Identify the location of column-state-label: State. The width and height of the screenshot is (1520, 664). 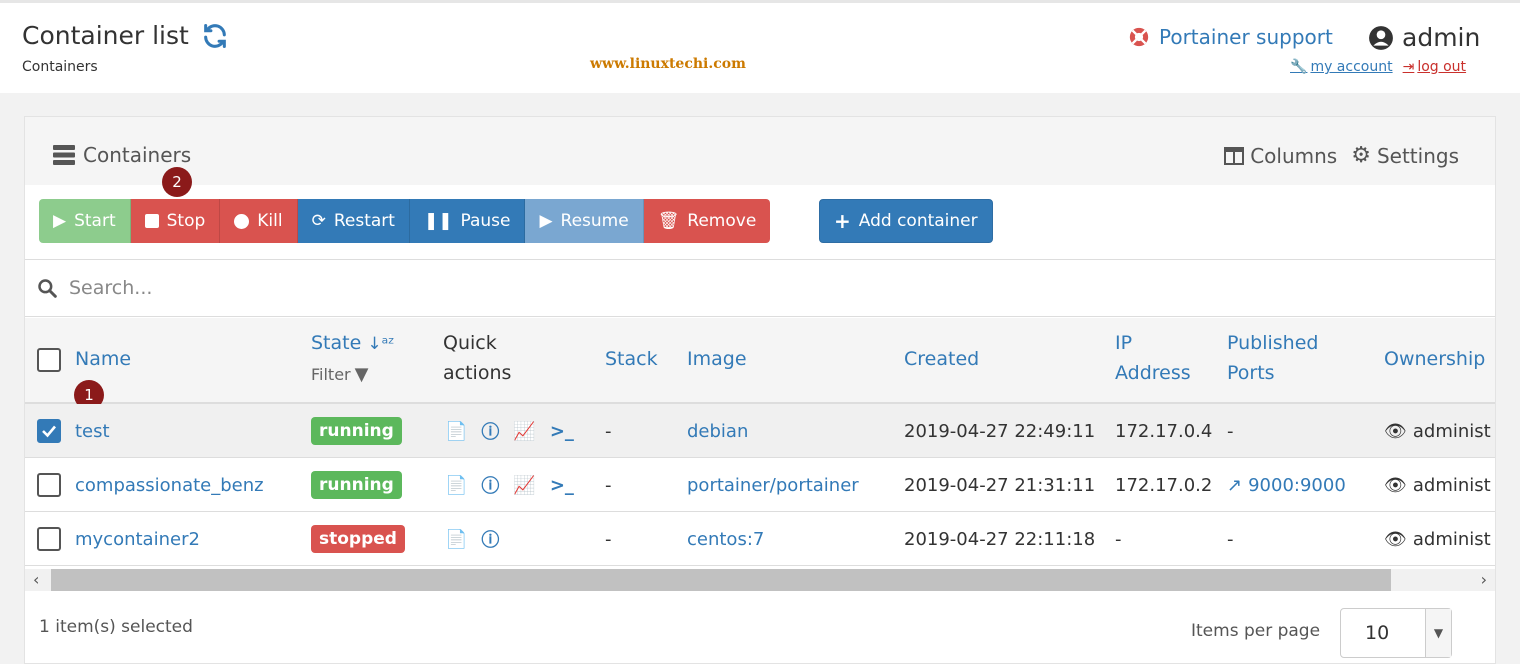
(336, 343).